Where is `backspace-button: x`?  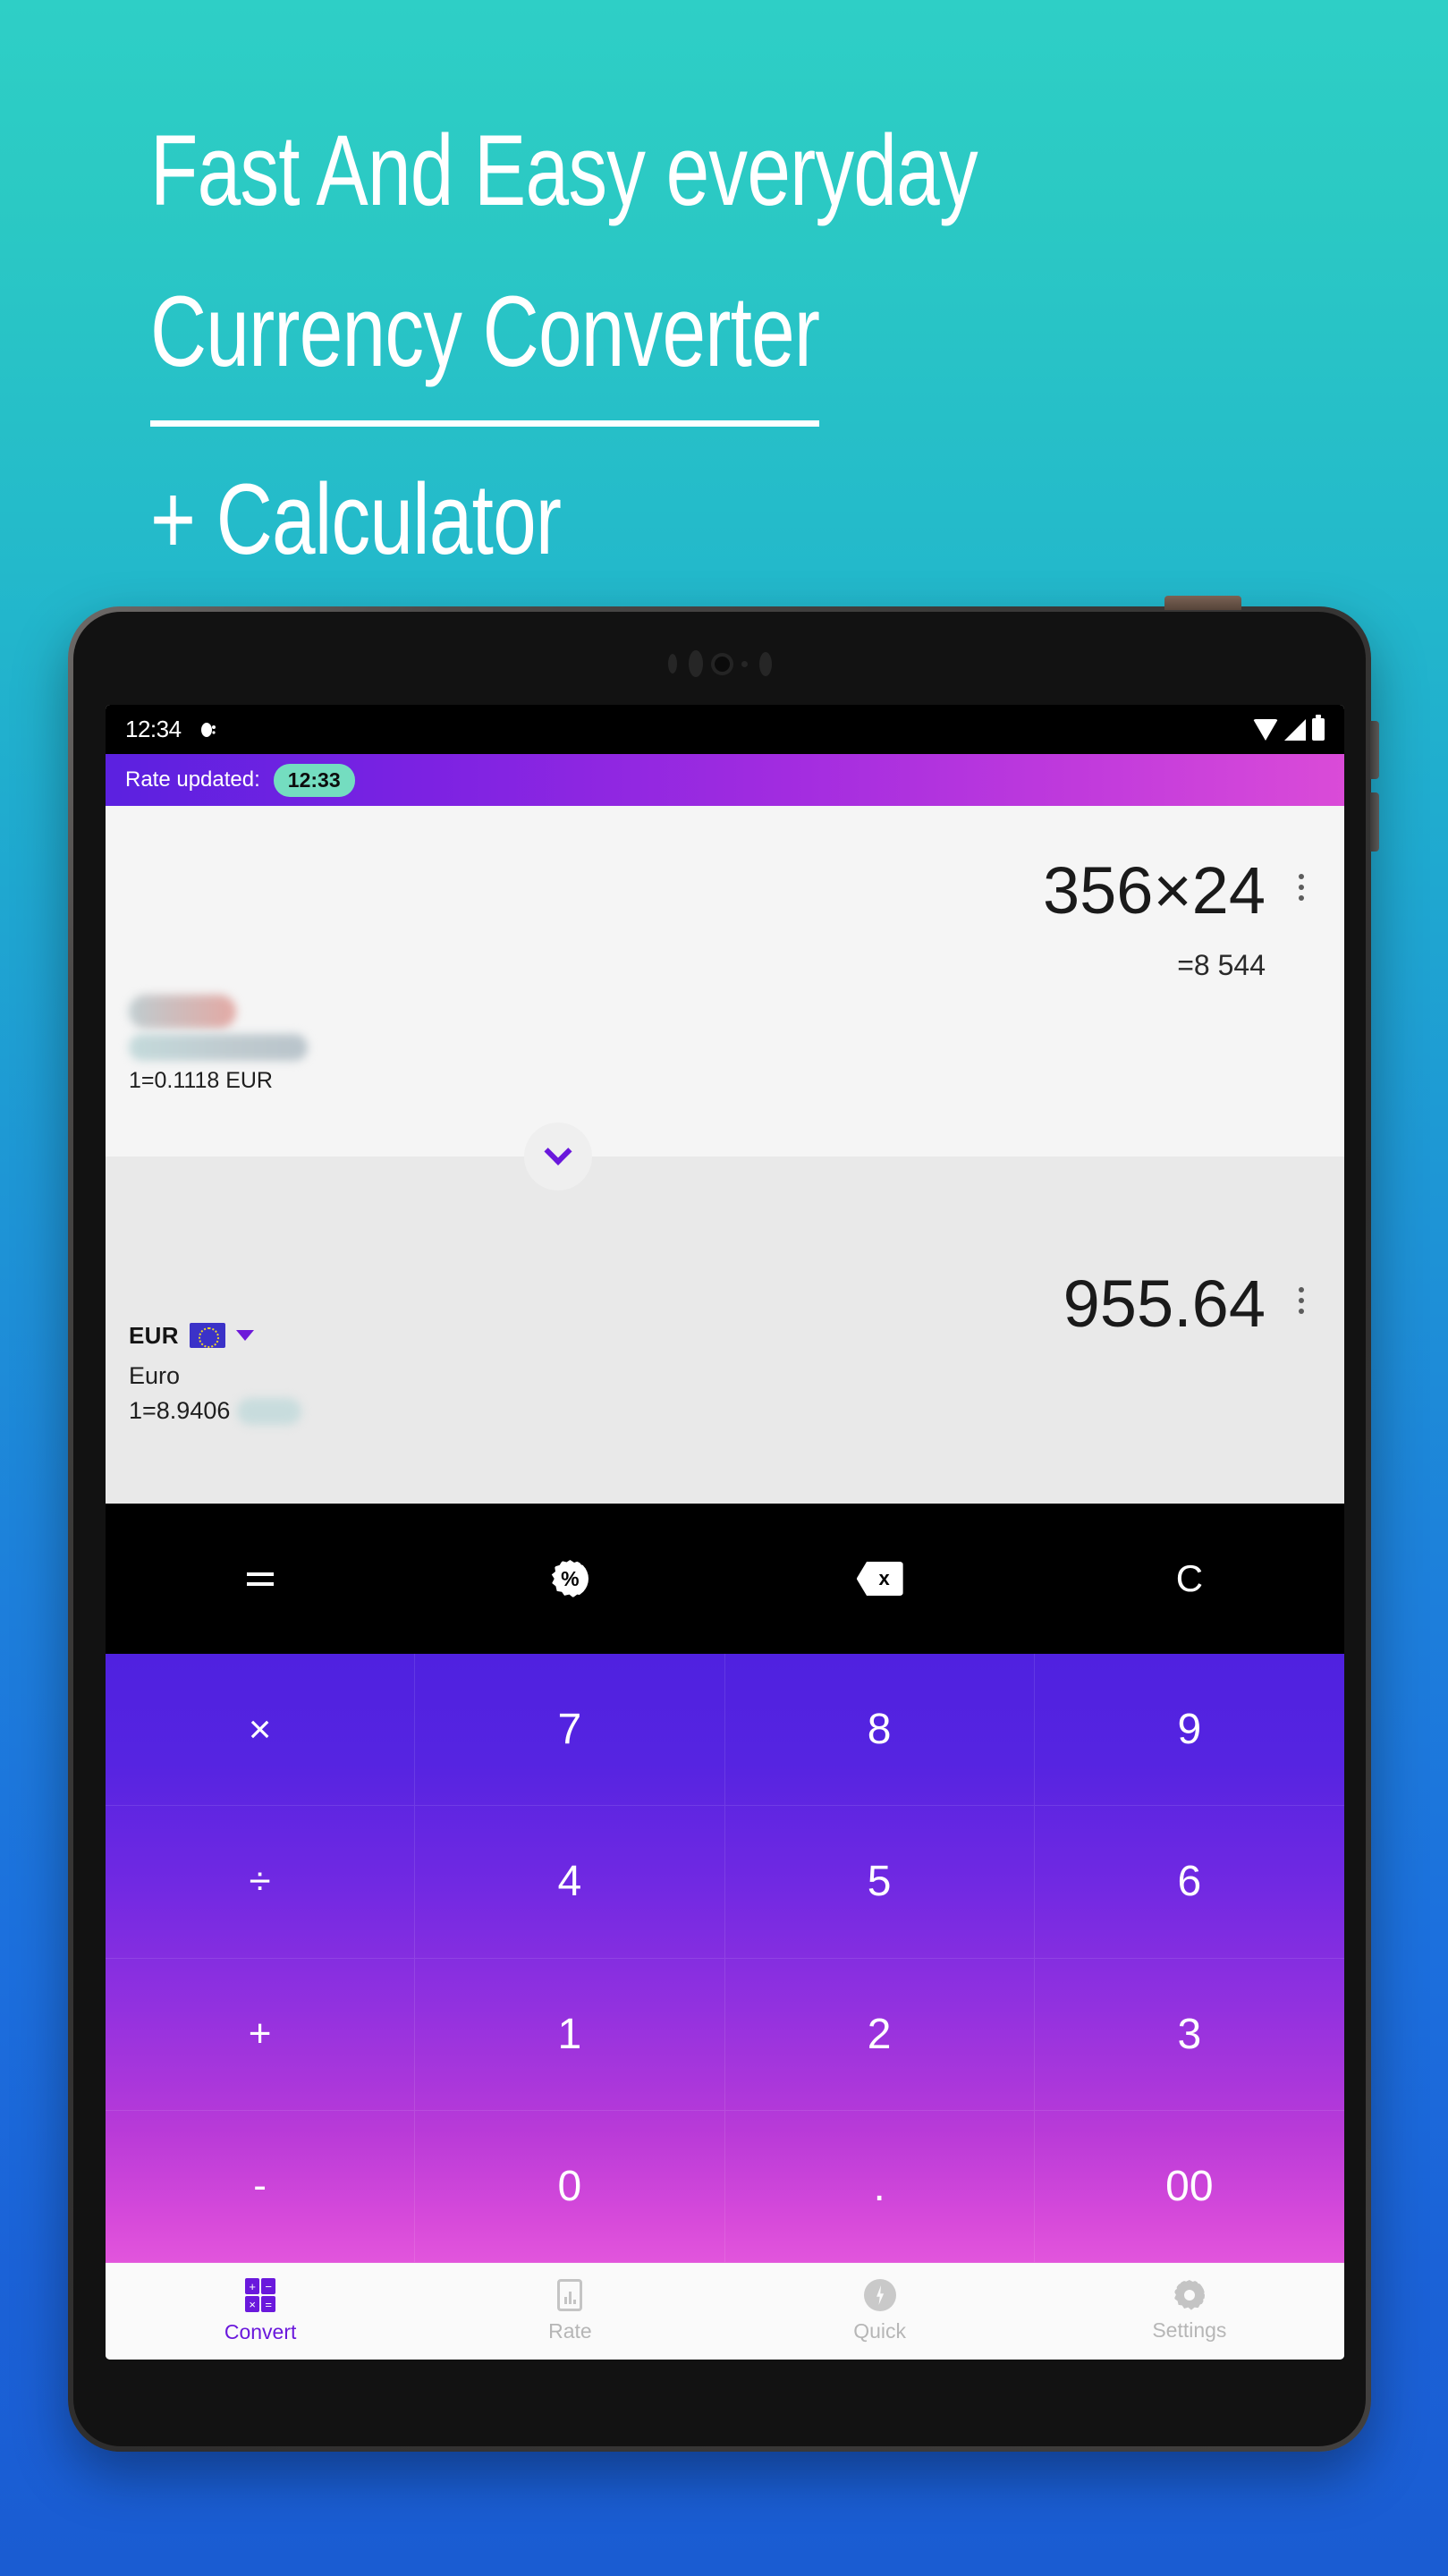 backspace-button: x is located at coordinates (880, 1579).